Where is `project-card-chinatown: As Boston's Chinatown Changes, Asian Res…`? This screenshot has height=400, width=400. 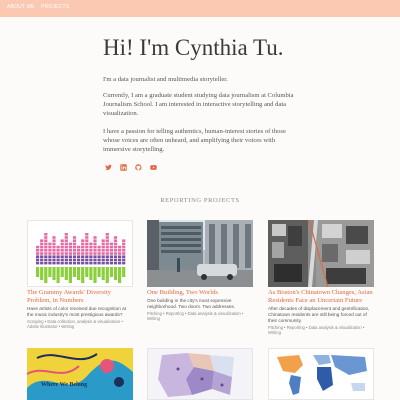
project-card-chinatown: As Boston's Chinatown Changes, Asian Res… is located at coordinates (321, 278).